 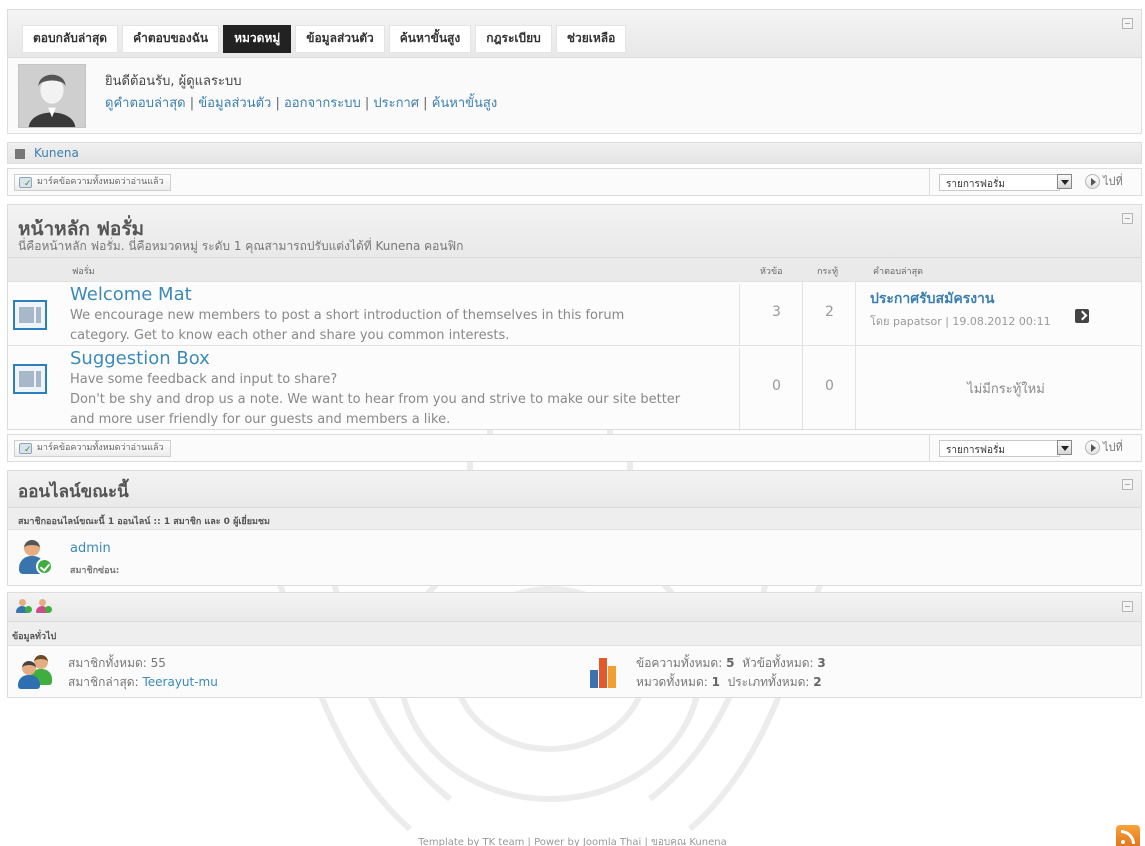 I want to click on last-post: ไม่มีกระทู้ใหม่, so click(x=1006, y=387).